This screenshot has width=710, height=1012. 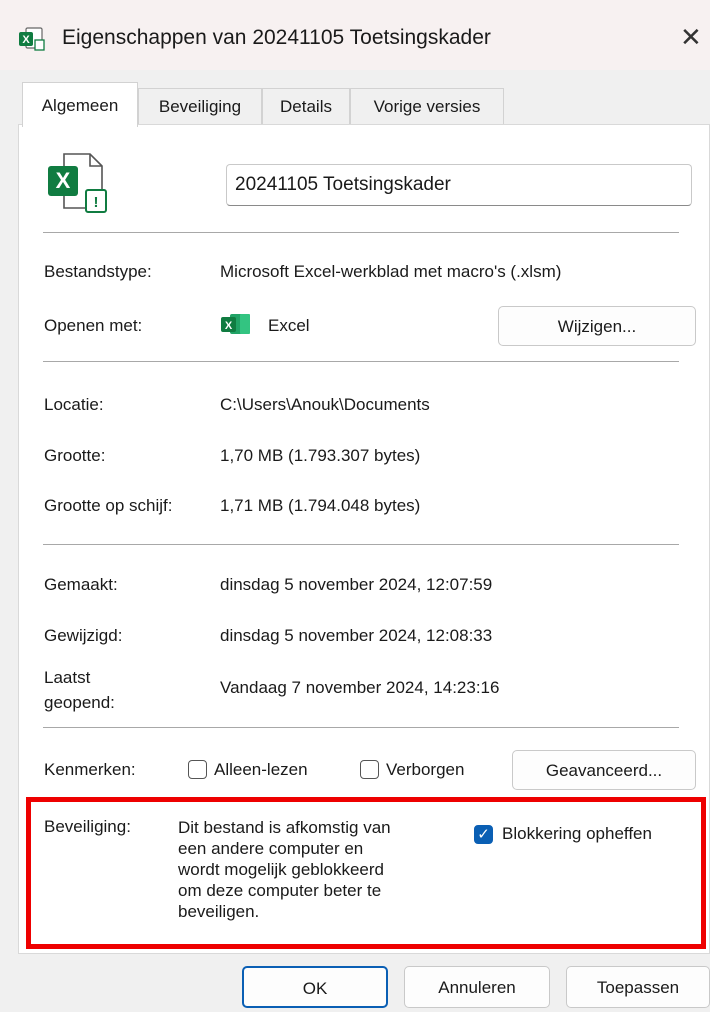 What do you see at coordinates (360, 687) in the screenshot?
I see `last-opened-value: Vandaag 7 november 2024, 14:23:16` at bounding box center [360, 687].